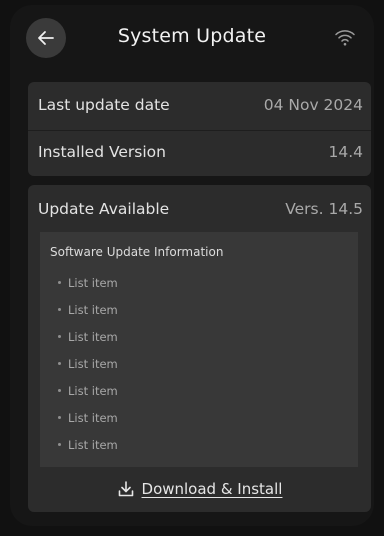 The height and width of the screenshot is (536, 384). Describe the element at coordinates (104, 105) in the screenshot. I see `last-update-label: Last update date` at that location.